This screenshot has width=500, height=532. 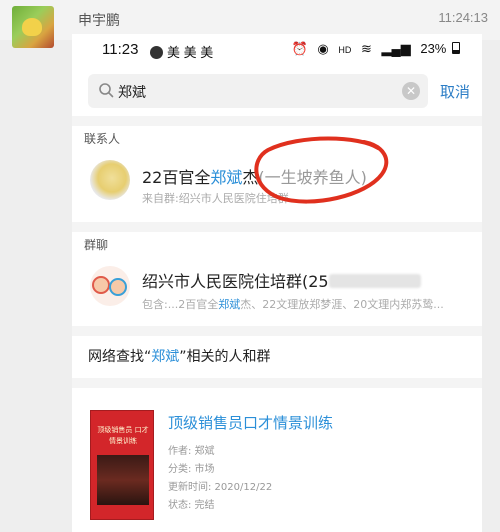 What do you see at coordinates (191, 451) in the screenshot?
I see `book-author: 作者: 郑斌` at bounding box center [191, 451].